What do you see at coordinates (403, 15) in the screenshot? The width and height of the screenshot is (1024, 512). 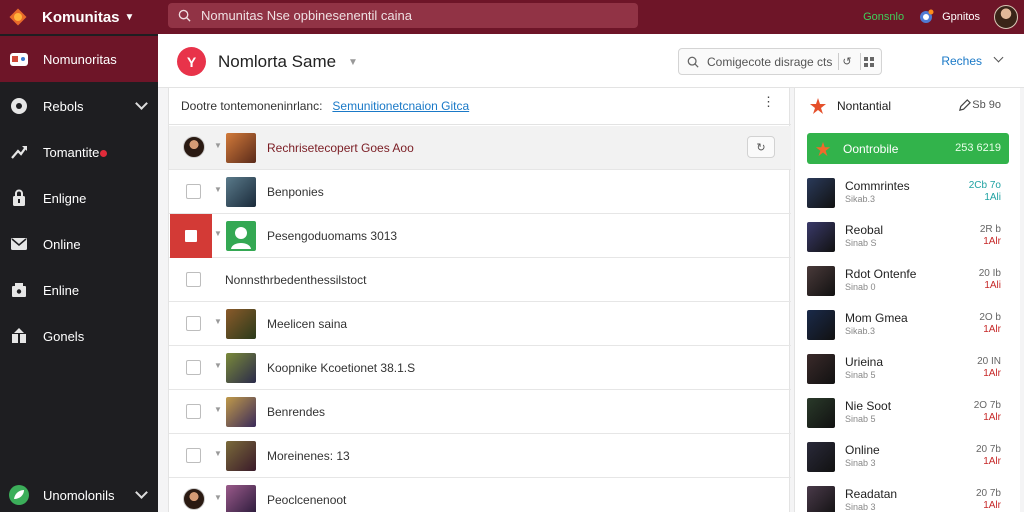 I see `global-search-input: Nomunitas Nse opbinesenentil caina` at bounding box center [403, 15].